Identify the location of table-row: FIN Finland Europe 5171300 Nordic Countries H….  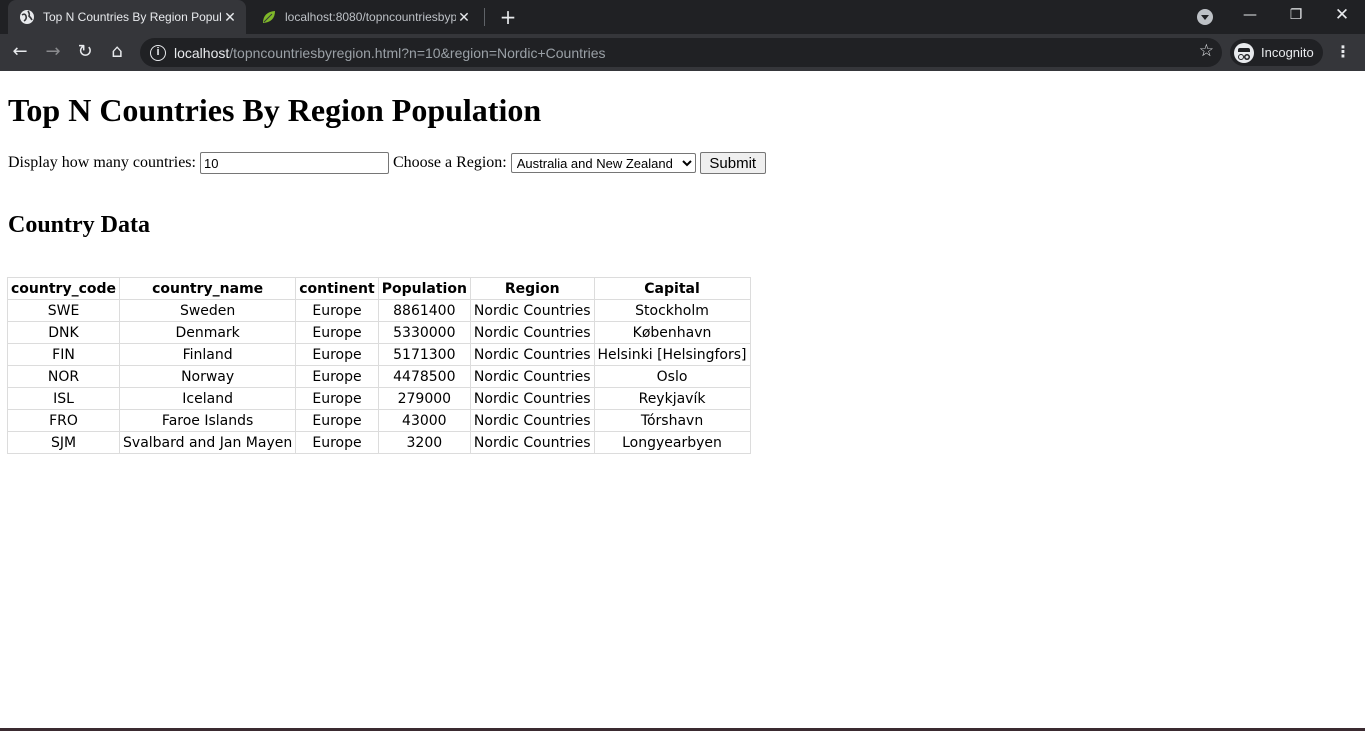
(378, 354).